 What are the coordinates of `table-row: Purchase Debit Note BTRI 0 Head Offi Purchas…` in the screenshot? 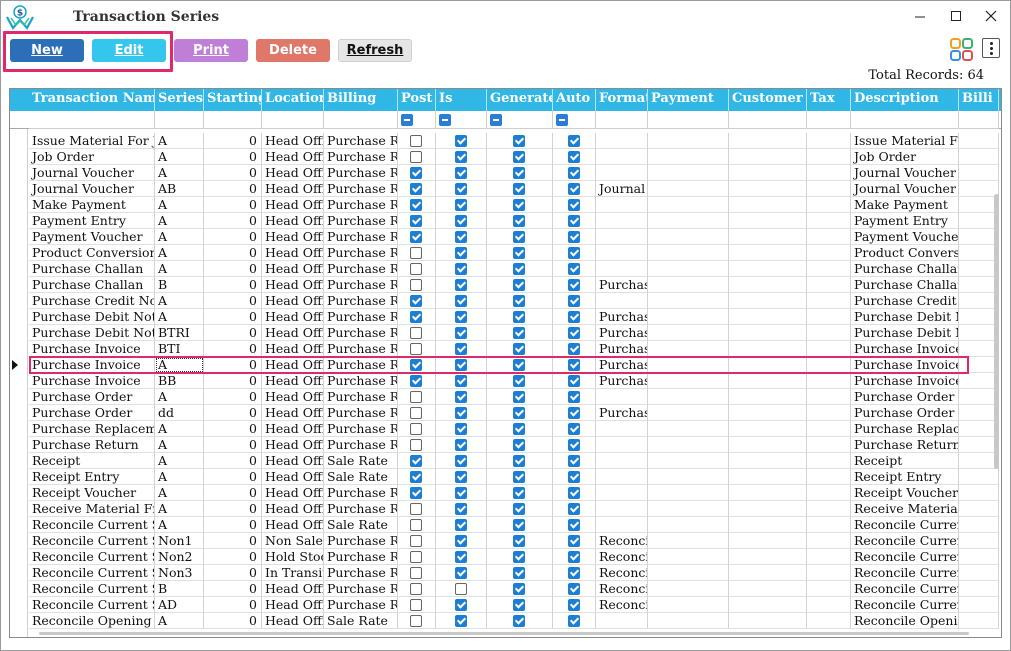 It's located at (505, 333).